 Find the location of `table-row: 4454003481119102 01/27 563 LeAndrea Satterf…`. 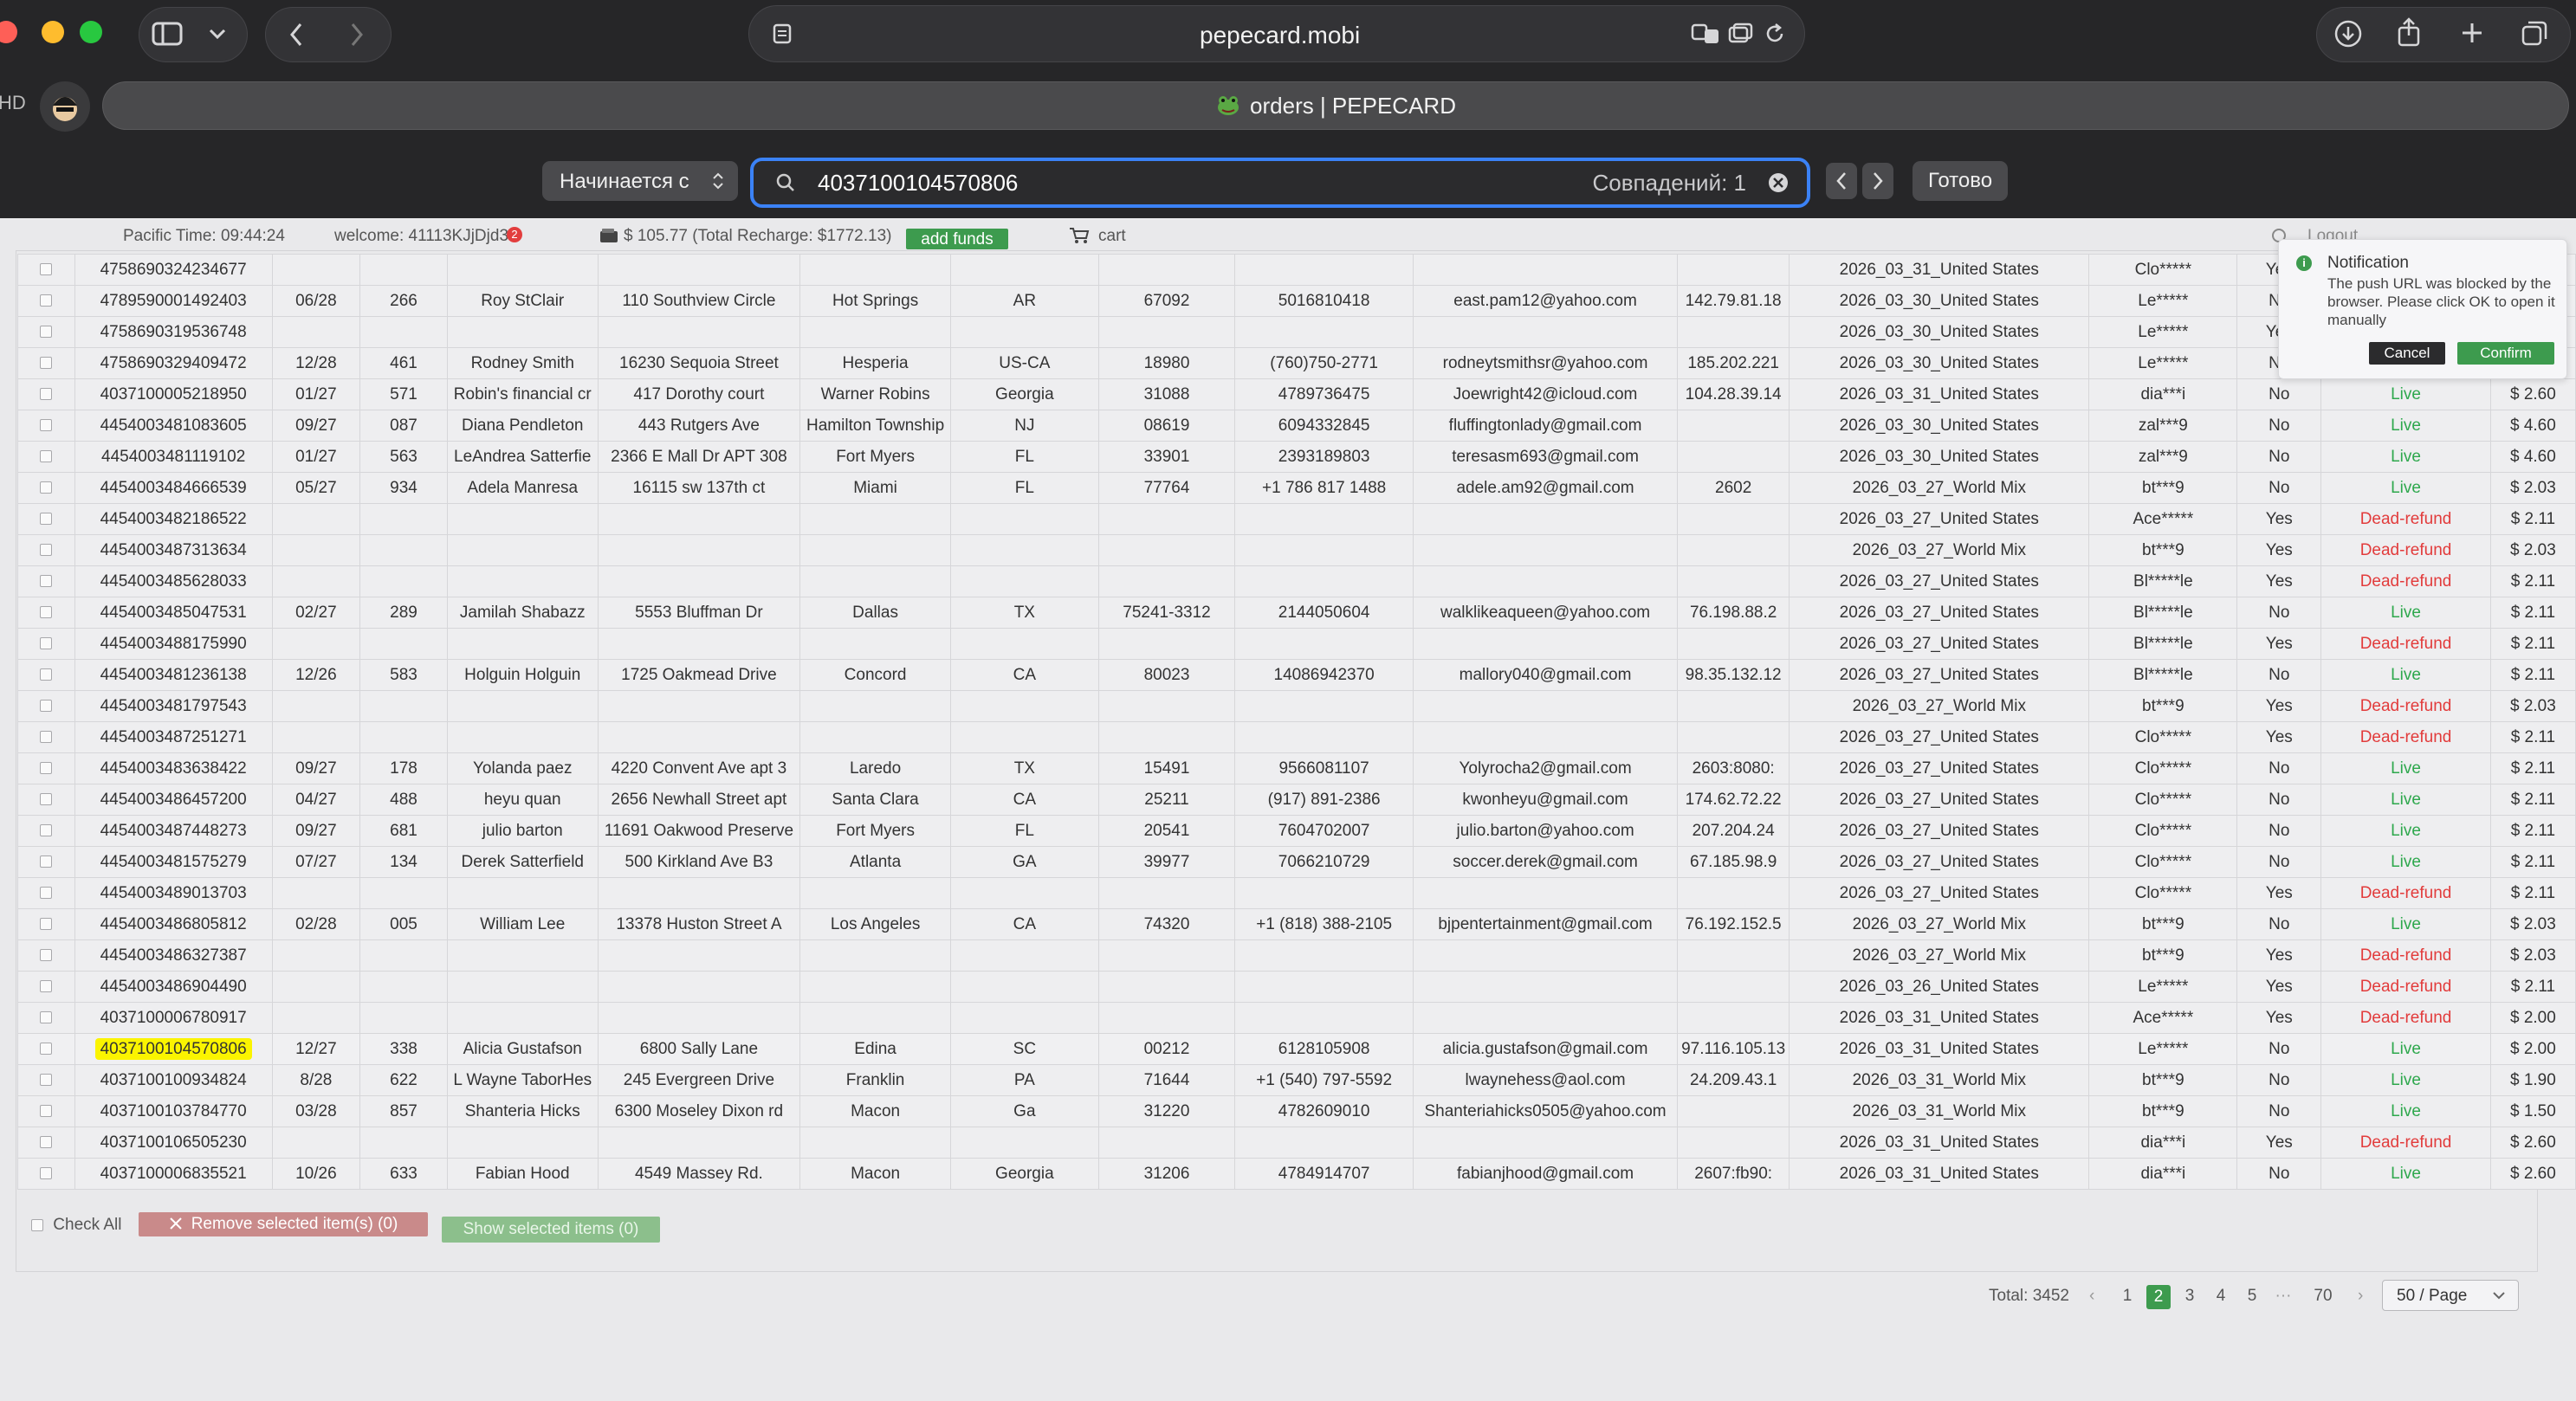

table-row: 4454003481119102 01/27 563 LeAndrea Satterf… is located at coordinates (1296, 457).